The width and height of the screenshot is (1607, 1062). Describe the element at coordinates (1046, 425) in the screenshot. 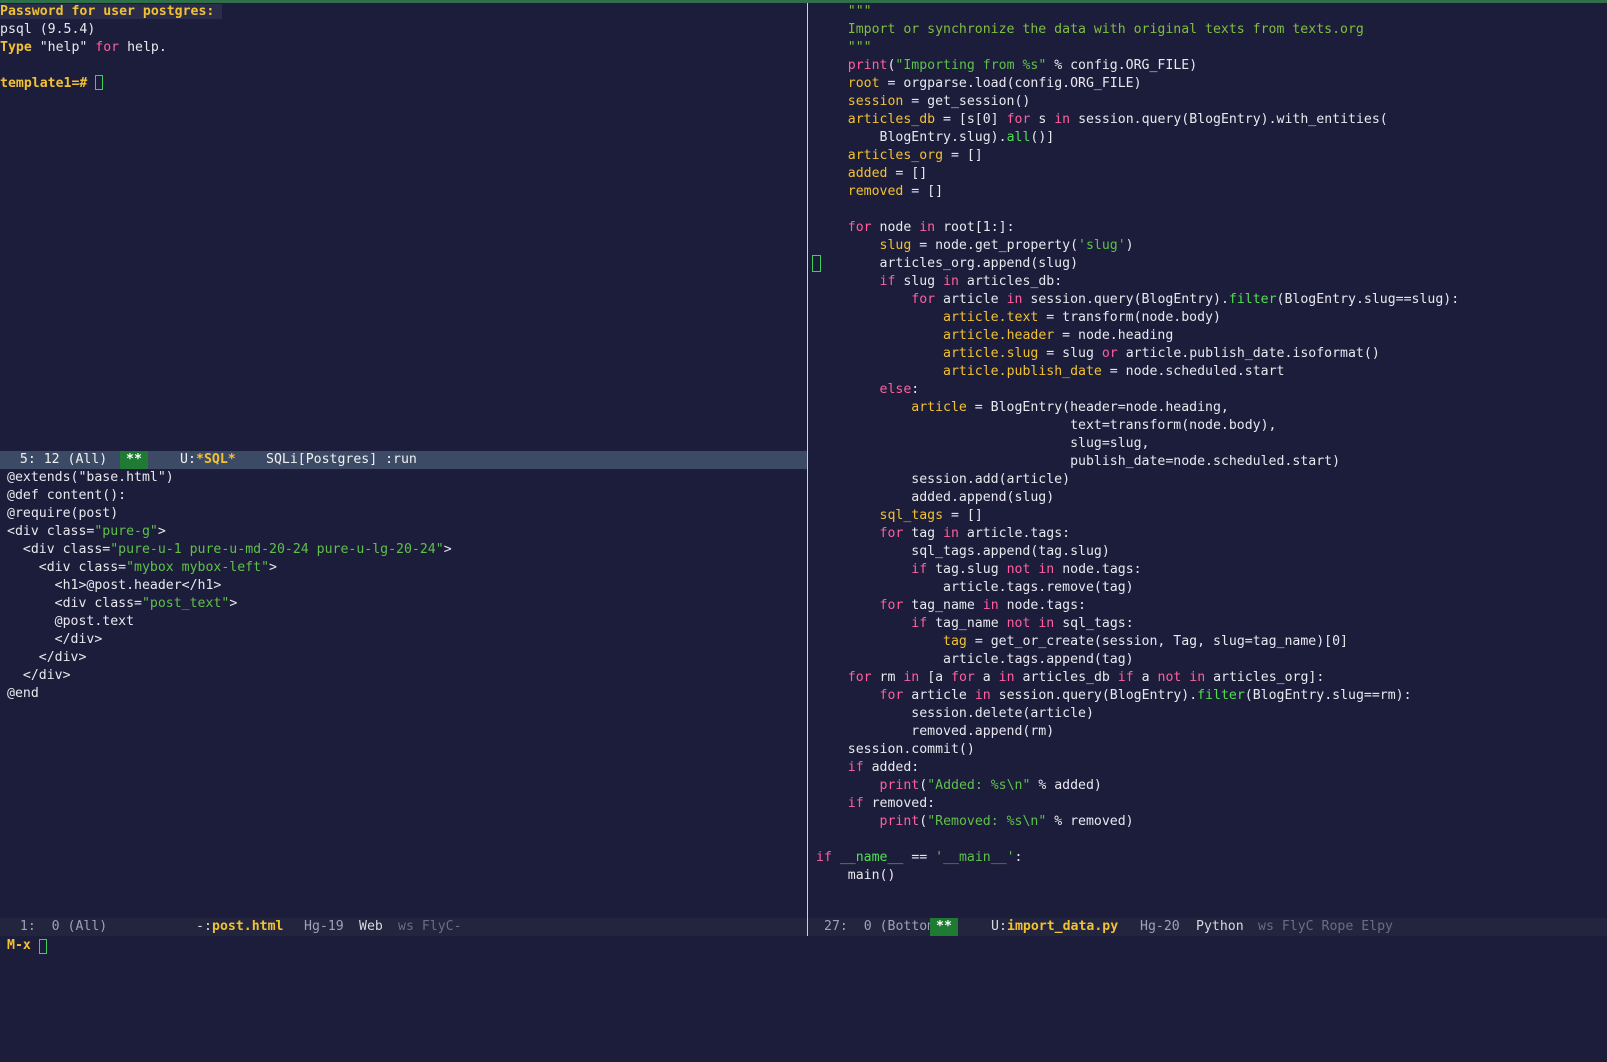

I see `code-line: text=transform(node.body),` at that location.